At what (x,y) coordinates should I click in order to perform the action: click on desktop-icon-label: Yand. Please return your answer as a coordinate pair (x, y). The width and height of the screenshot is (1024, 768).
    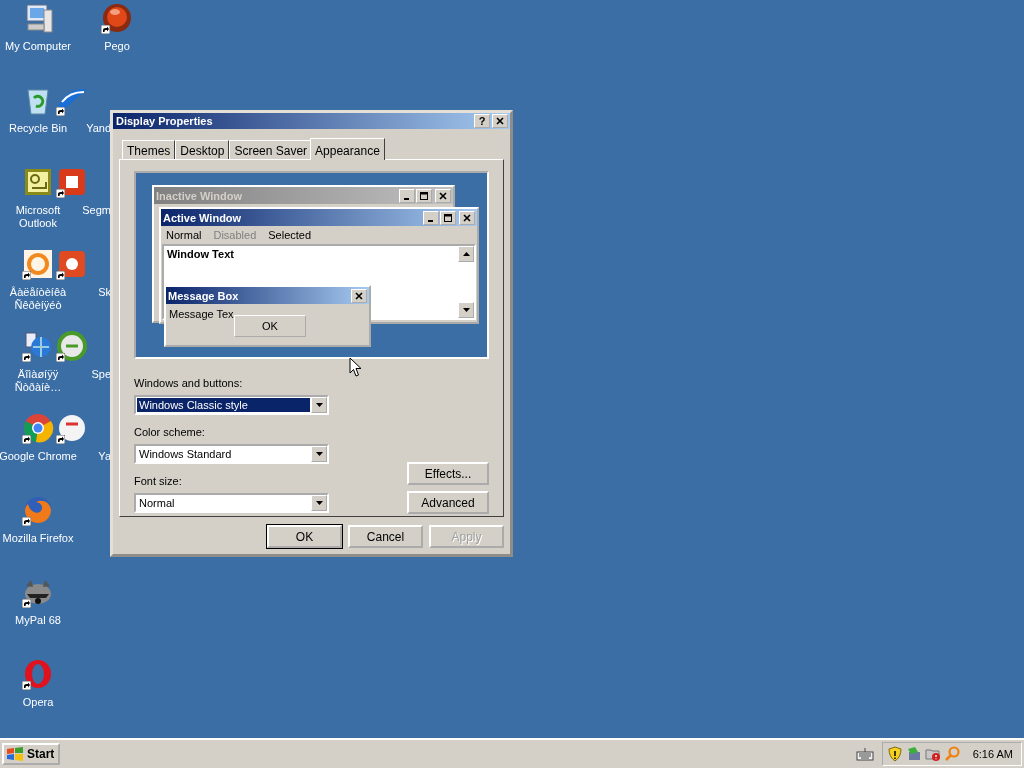
    Looking at the image, I should click on (98, 128).